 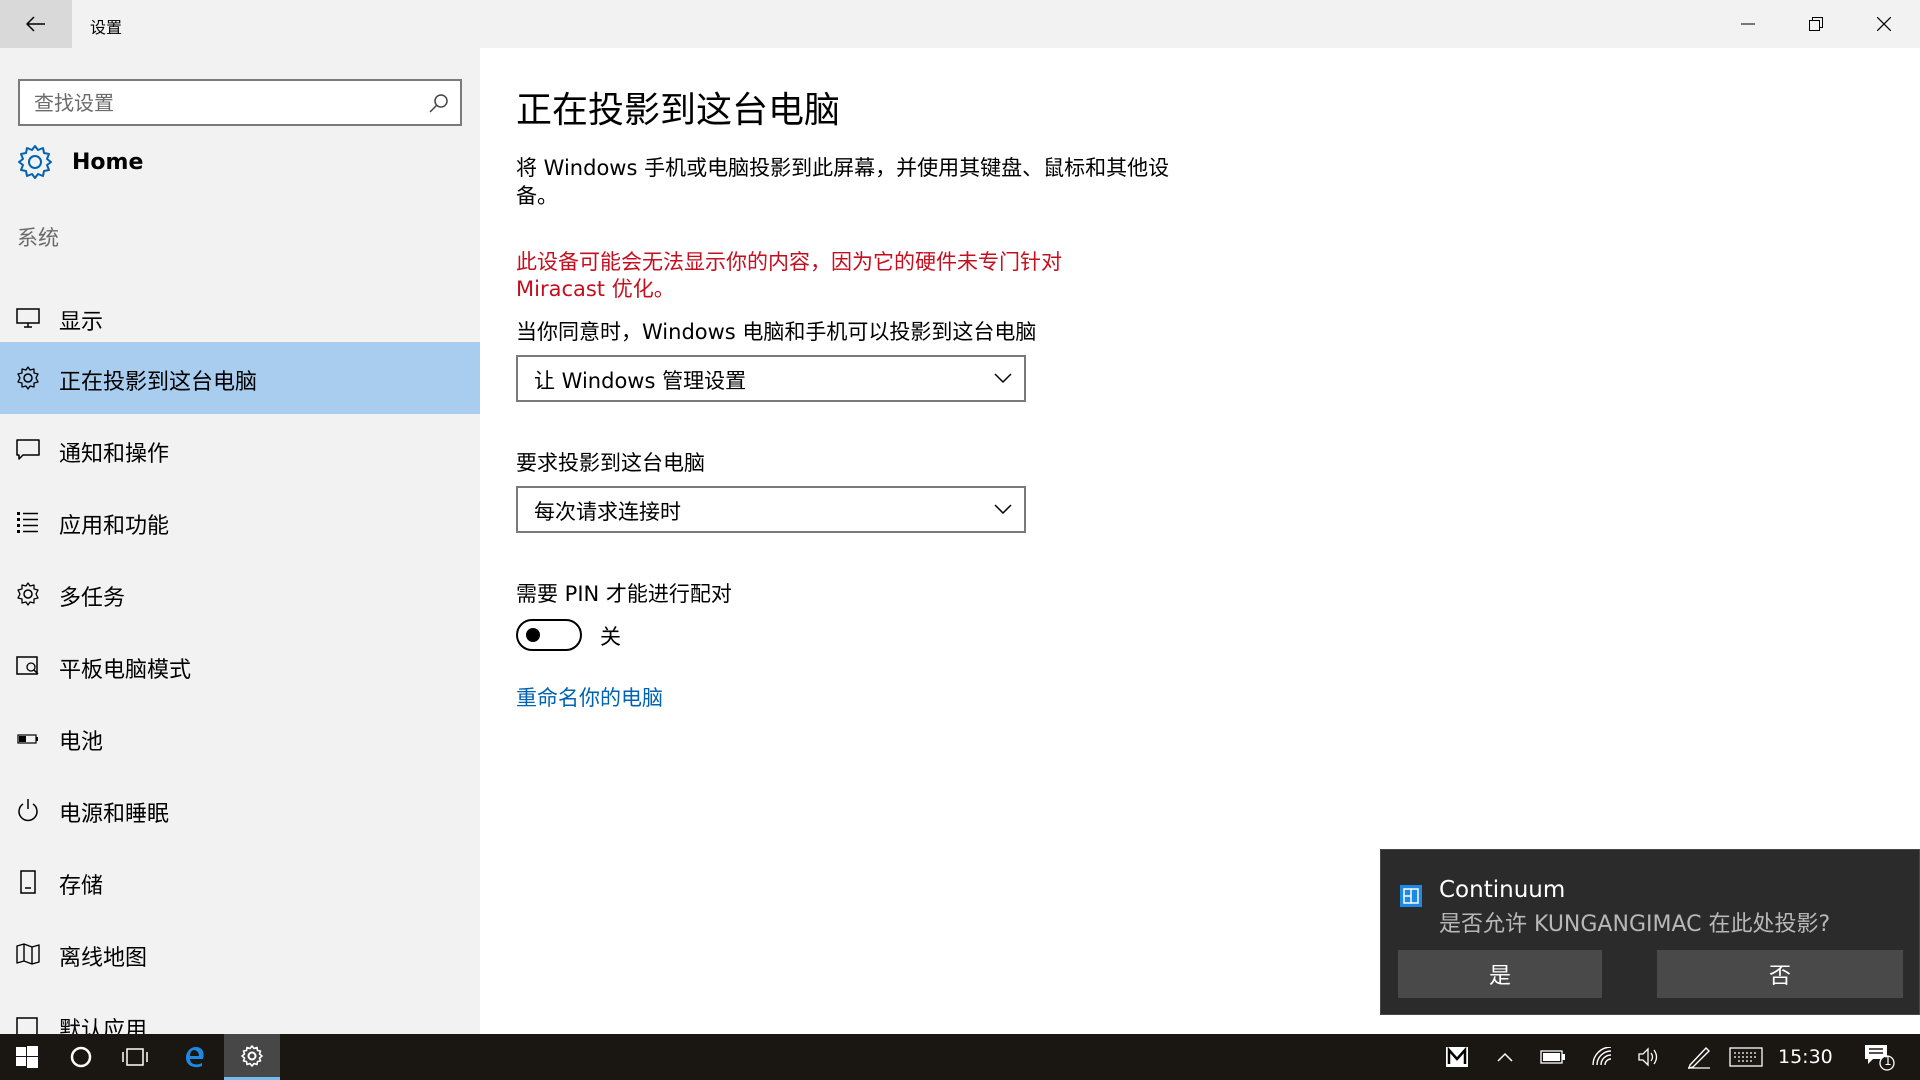 I want to click on sidebar-item-battery: 电池, so click(x=240, y=738).